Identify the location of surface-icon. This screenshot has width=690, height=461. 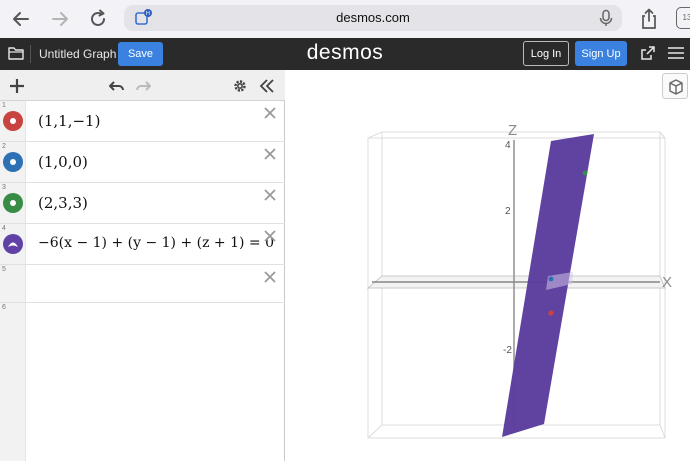
(13, 244).